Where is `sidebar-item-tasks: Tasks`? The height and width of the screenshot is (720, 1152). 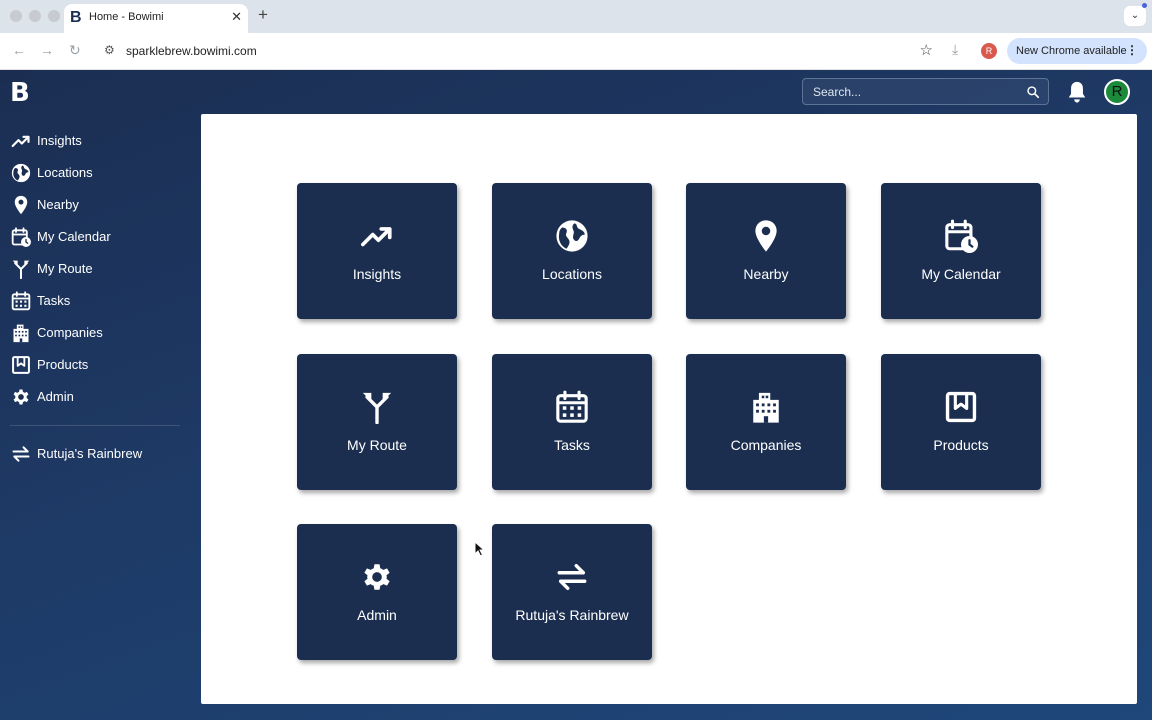 sidebar-item-tasks: Tasks is located at coordinates (95, 302).